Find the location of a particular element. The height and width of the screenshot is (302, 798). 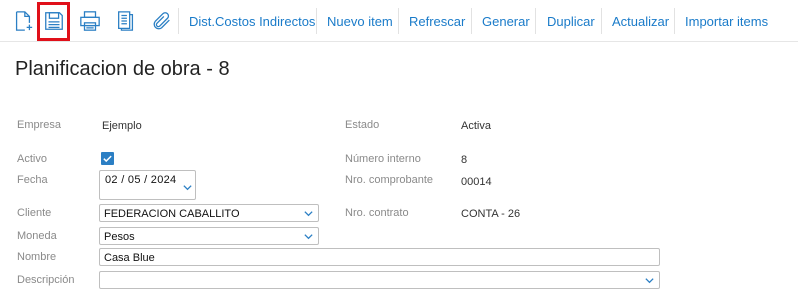

cliente-label: Cliente is located at coordinates (34, 213).